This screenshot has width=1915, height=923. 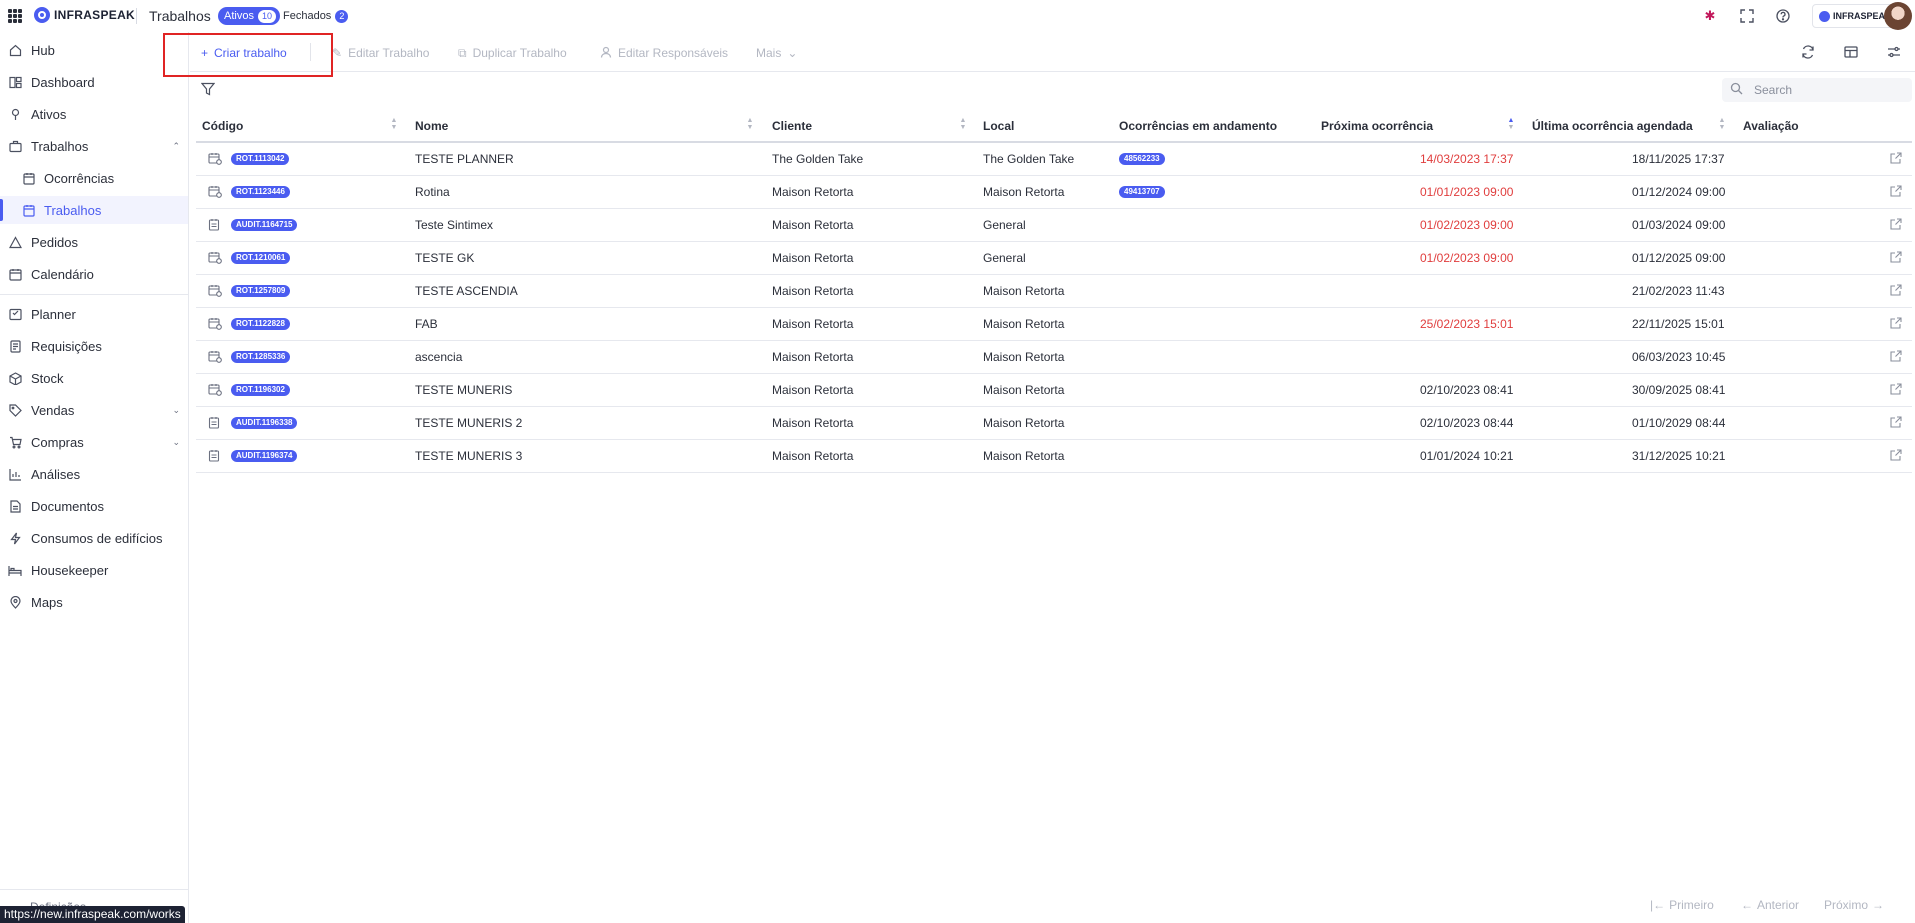 What do you see at coordinates (15, 274) in the screenshot?
I see `calendar-icon` at bounding box center [15, 274].